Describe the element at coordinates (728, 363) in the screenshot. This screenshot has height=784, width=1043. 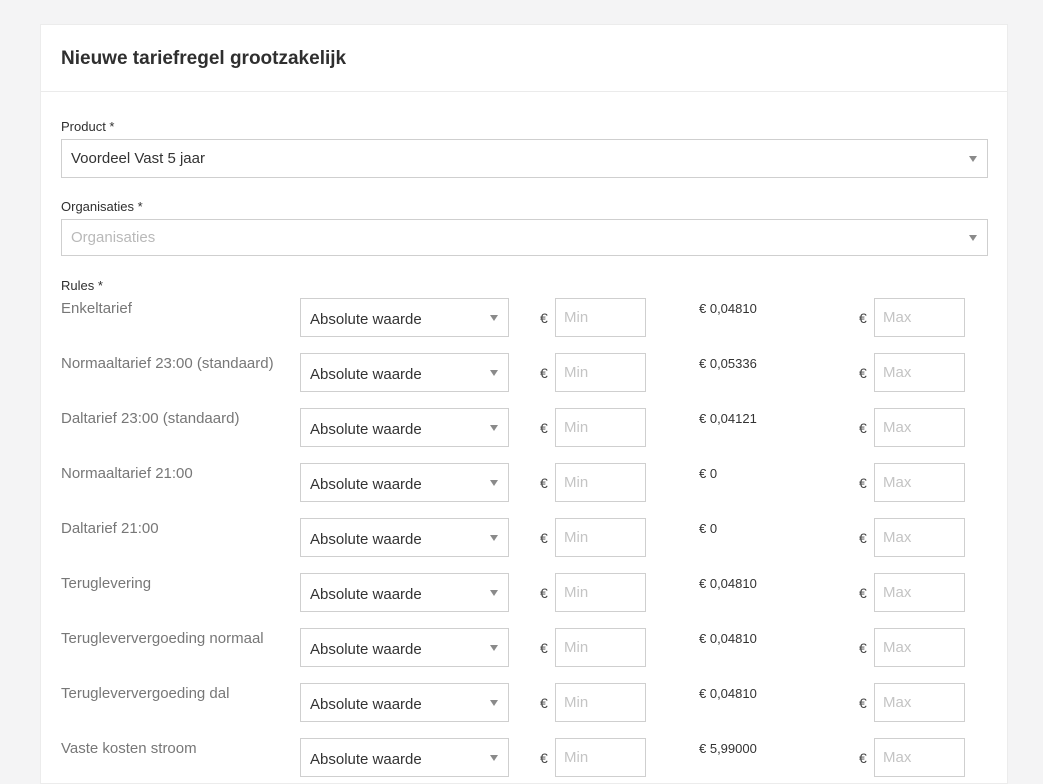
I see `current-rate-value: € 0,05336` at that location.